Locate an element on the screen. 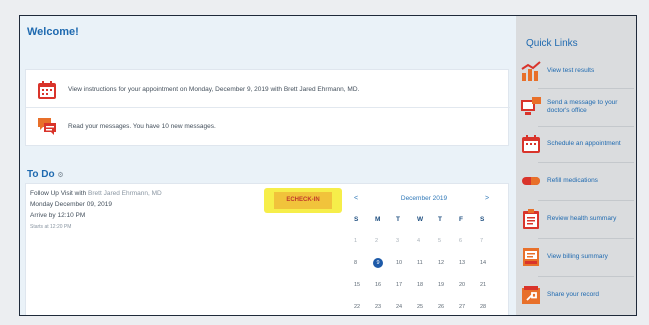 The height and width of the screenshot is (325, 649). visit-title-prefix: Follow Up Visit with is located at coordinates (58, 193).